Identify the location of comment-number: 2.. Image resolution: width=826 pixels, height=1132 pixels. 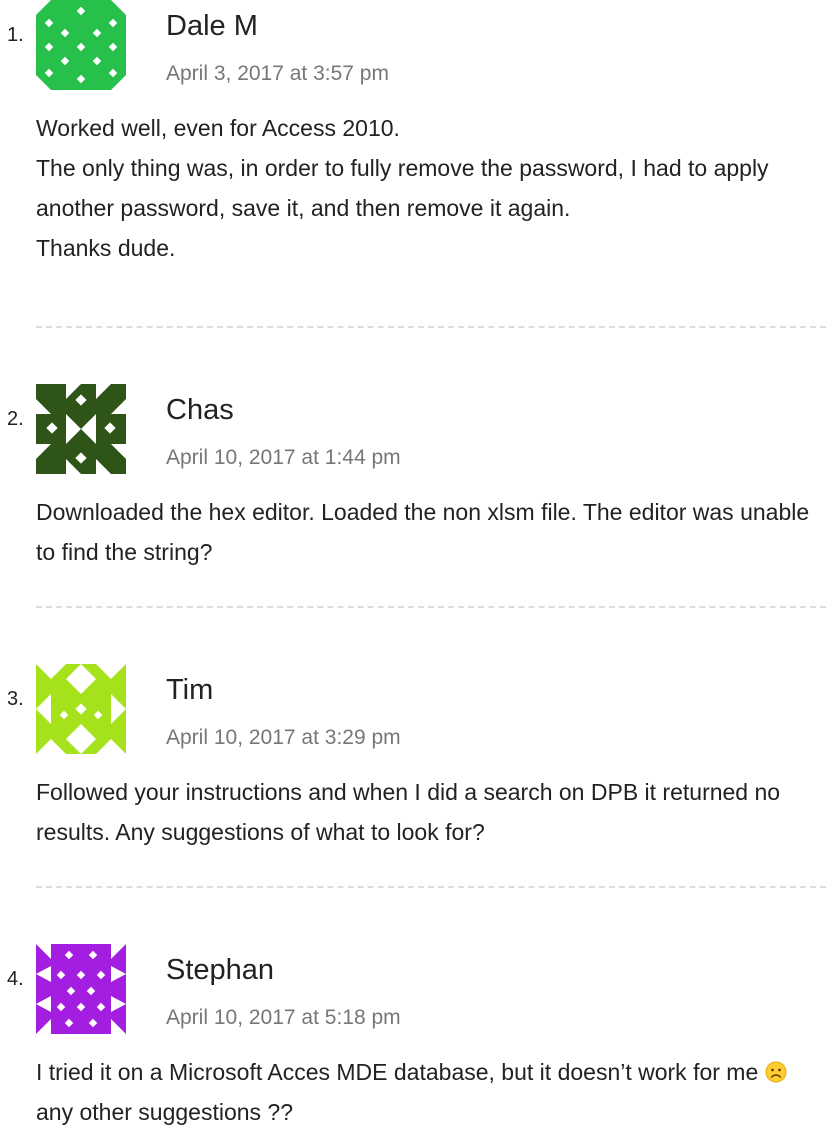
(15, 419).